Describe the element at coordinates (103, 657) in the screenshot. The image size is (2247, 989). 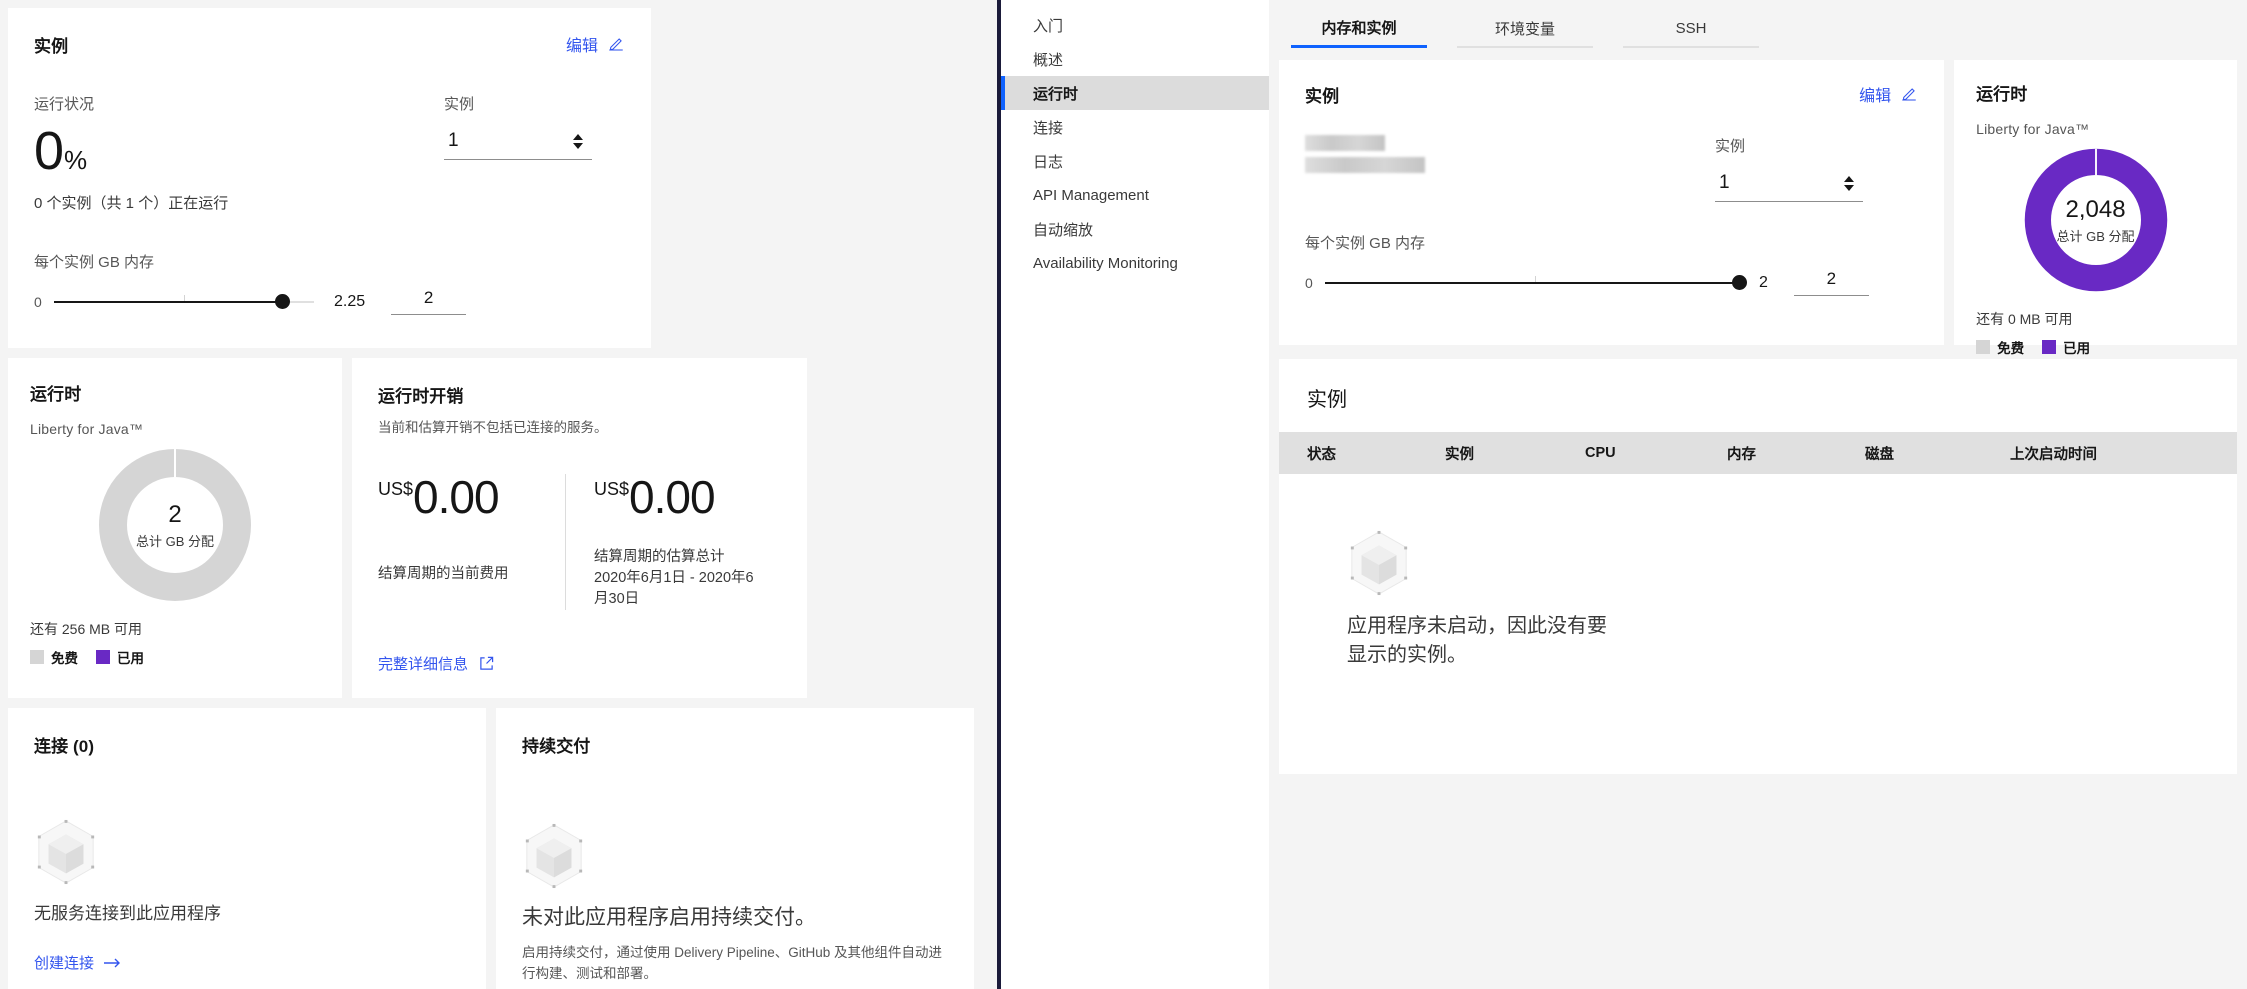
I see `legend-used-swatch` at that location.